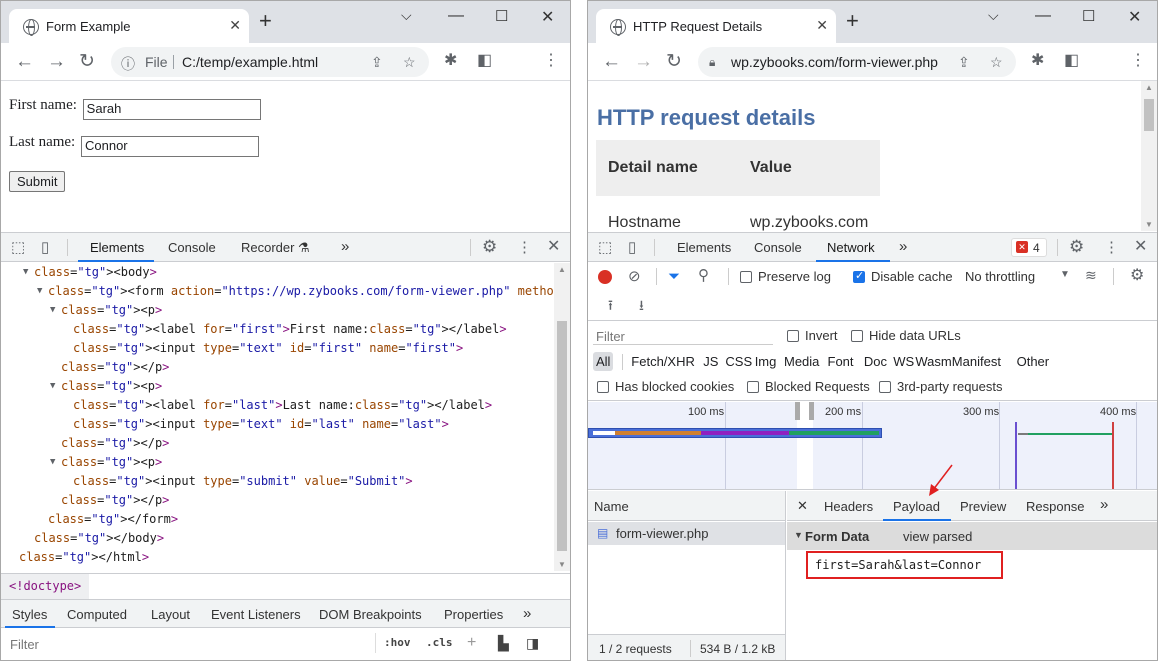  What do you see at coordinates (703, 275) in the screenshot?
I see `search-icon: ⚲` at bounding box center [703, 275].